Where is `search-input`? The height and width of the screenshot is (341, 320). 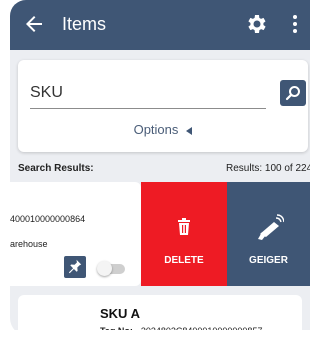 search-input is located at coordinates (148, 95).